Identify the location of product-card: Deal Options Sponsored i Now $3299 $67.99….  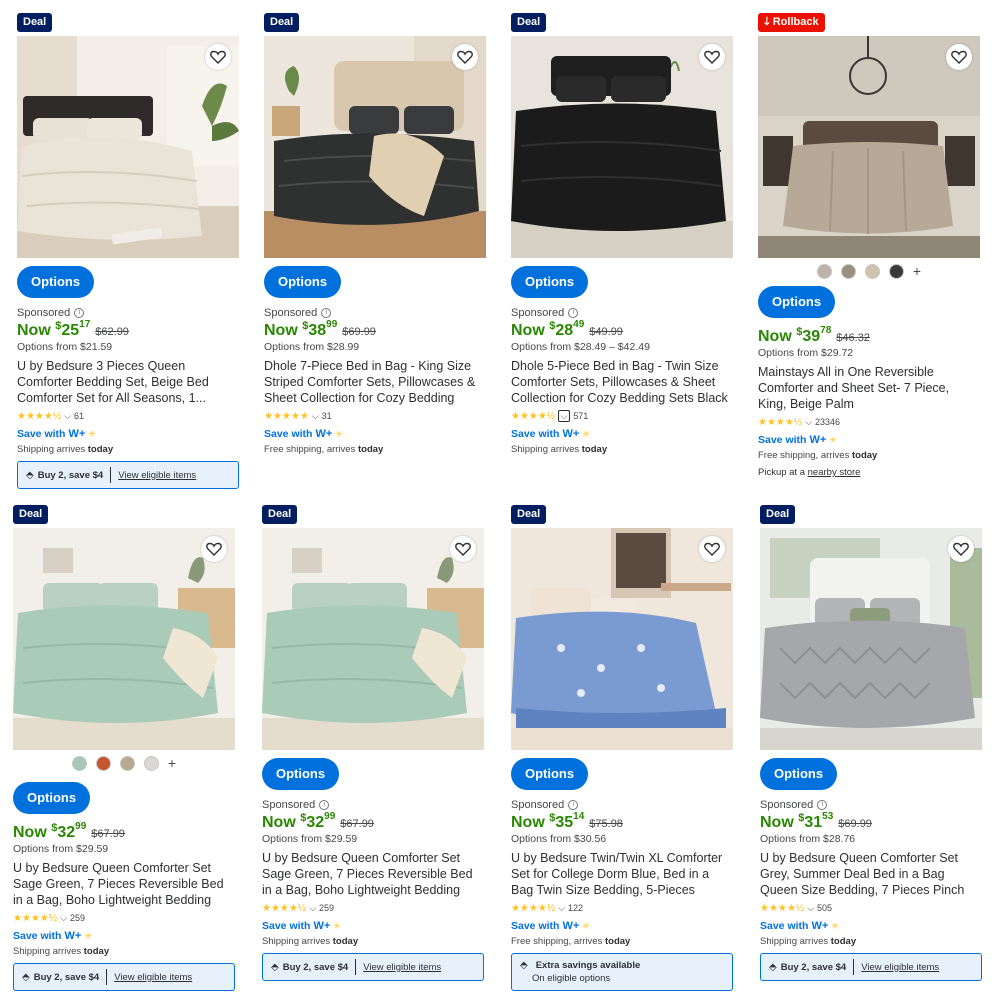
(373, 742).